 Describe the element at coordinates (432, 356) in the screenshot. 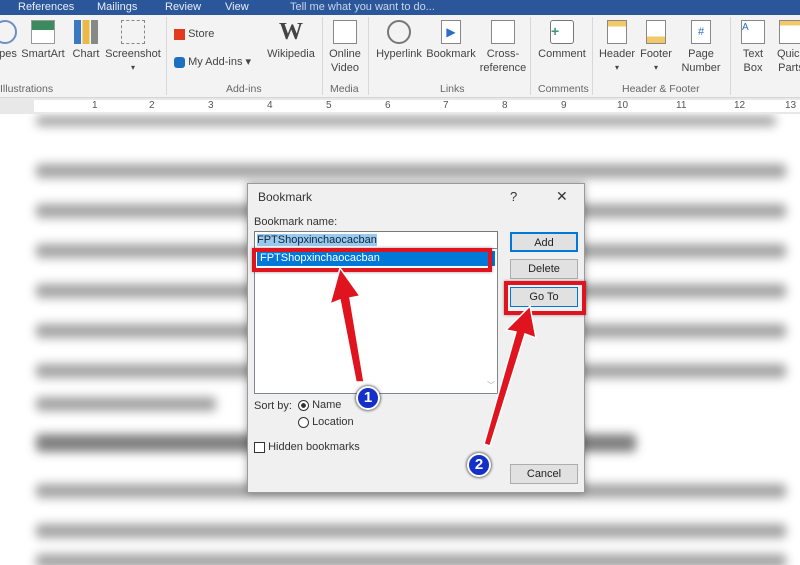

I see `annotation-arrows` at that location.